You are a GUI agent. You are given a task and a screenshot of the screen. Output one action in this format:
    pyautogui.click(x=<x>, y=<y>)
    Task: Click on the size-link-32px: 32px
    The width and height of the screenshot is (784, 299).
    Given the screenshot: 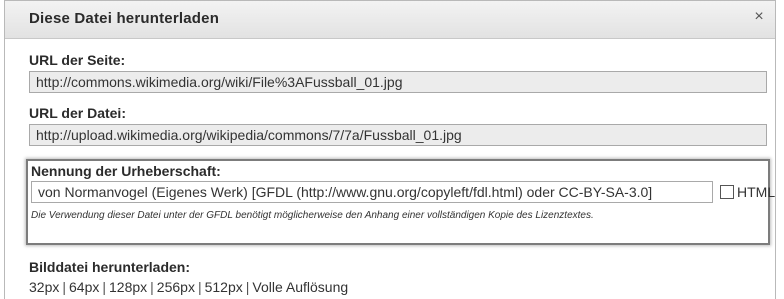 What is the action you would take?
    pyautogui.click(x=44, y=287)
    